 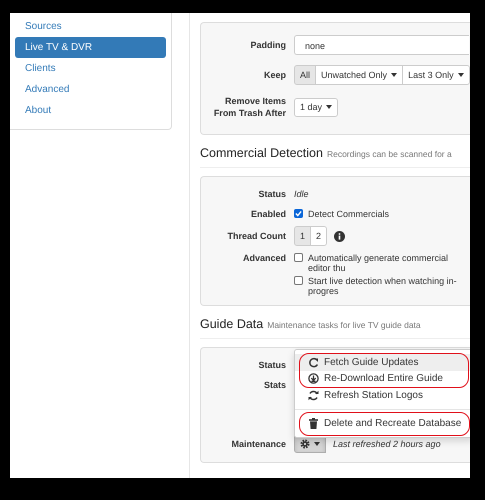 I want to click on field-label: Keep, so click(x=274, y=75).